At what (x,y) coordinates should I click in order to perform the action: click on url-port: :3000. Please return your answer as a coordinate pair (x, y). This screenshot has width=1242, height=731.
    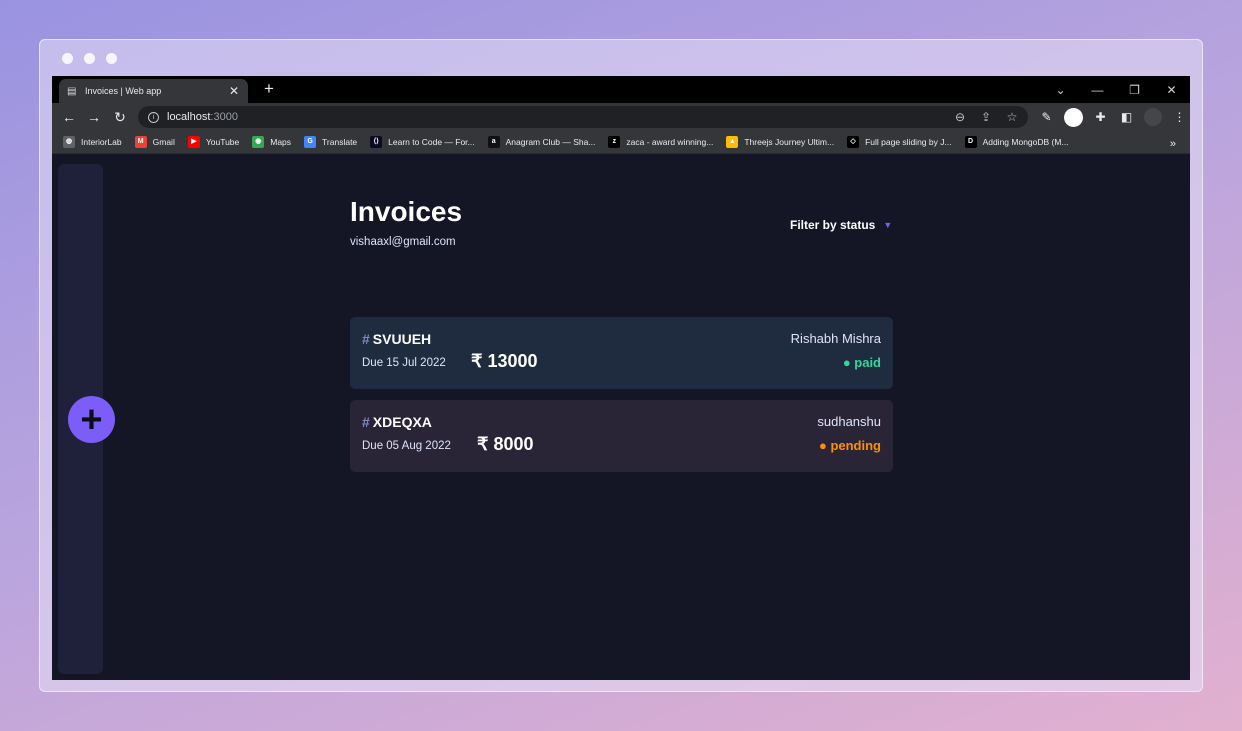
    Looking at the image, I should click on (224, 117).